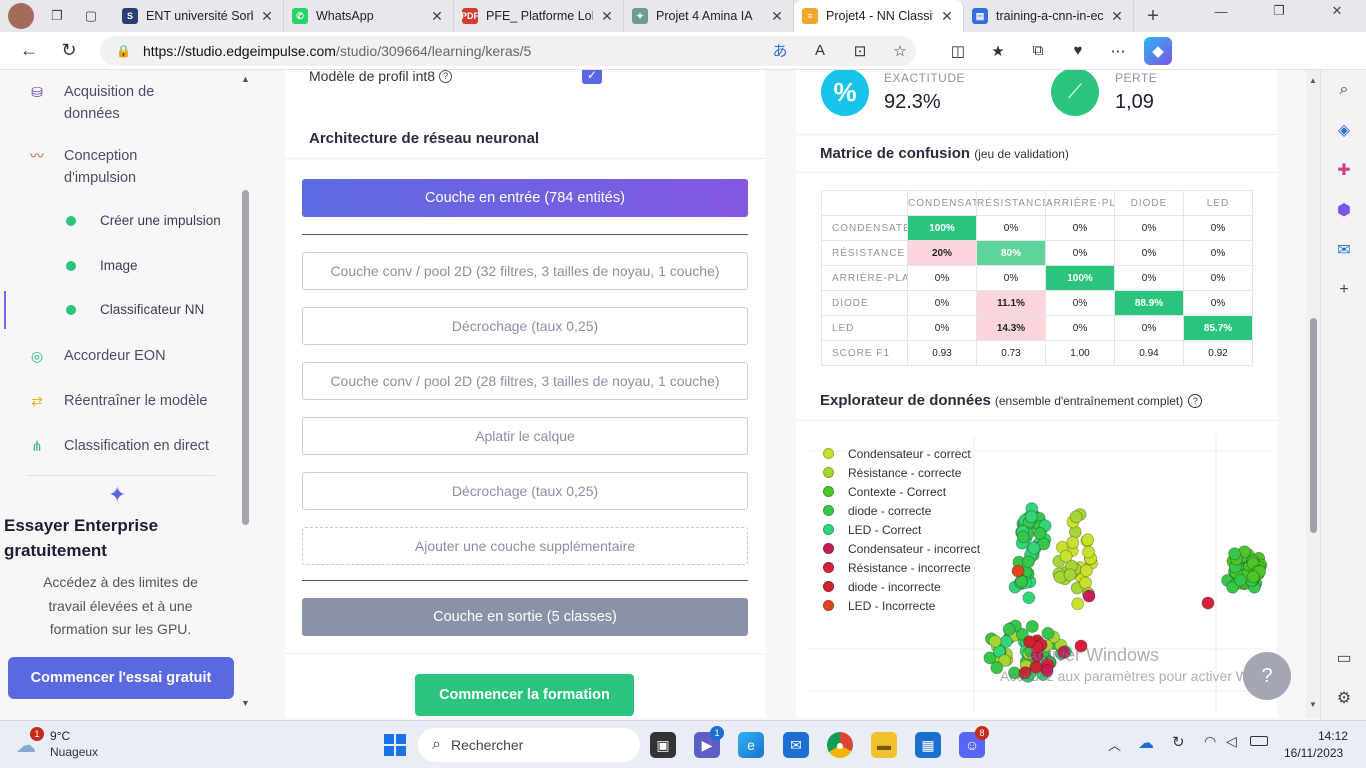 This screenshot has width=1366, height=768. I want to click on tools-icon: ✚, so click(1343, 170).